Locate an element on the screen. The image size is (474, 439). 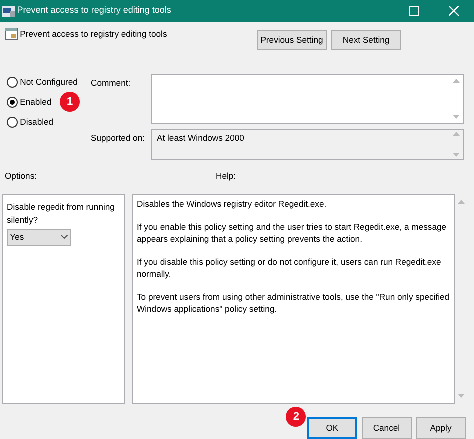
help-paragraph: If you disable this policy setting or do not configure it, users can run Regedit.exe normally. is located at coordinates (289, 268).